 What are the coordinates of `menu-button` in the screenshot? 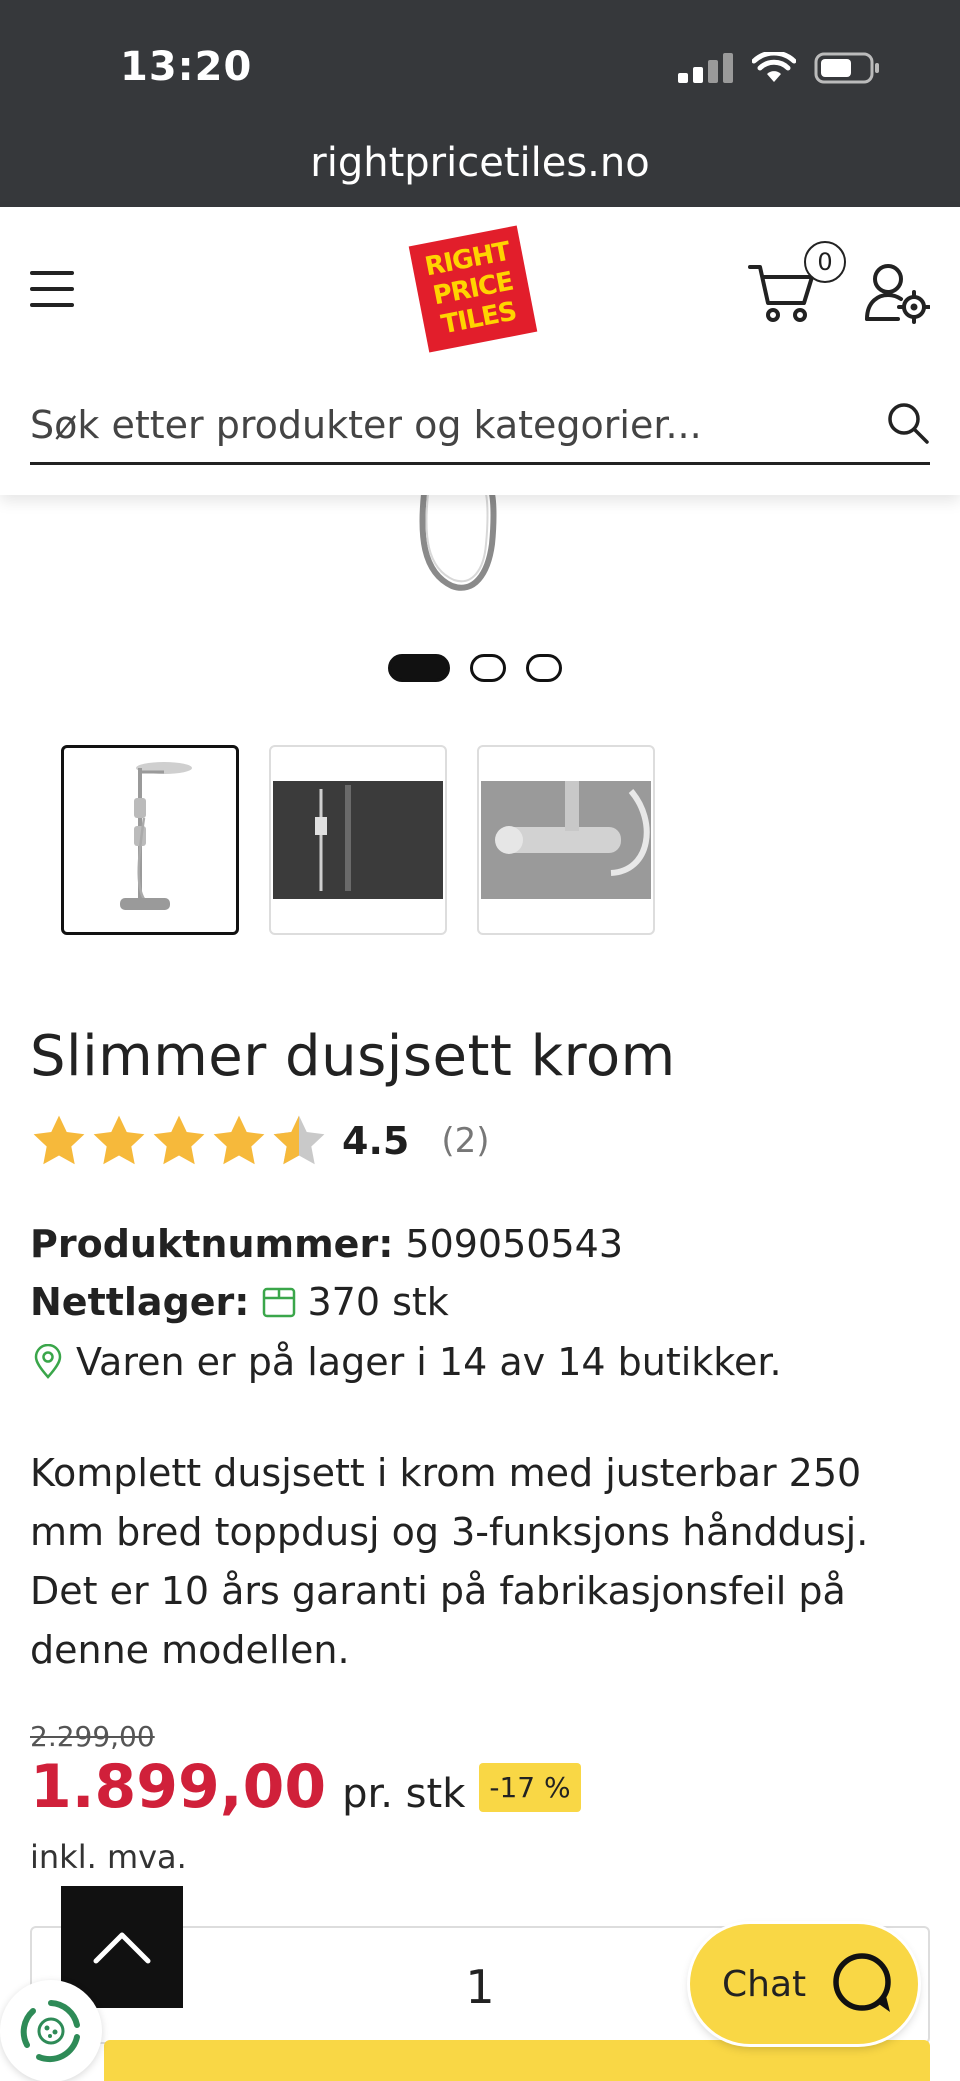 It's located at (53, 289).